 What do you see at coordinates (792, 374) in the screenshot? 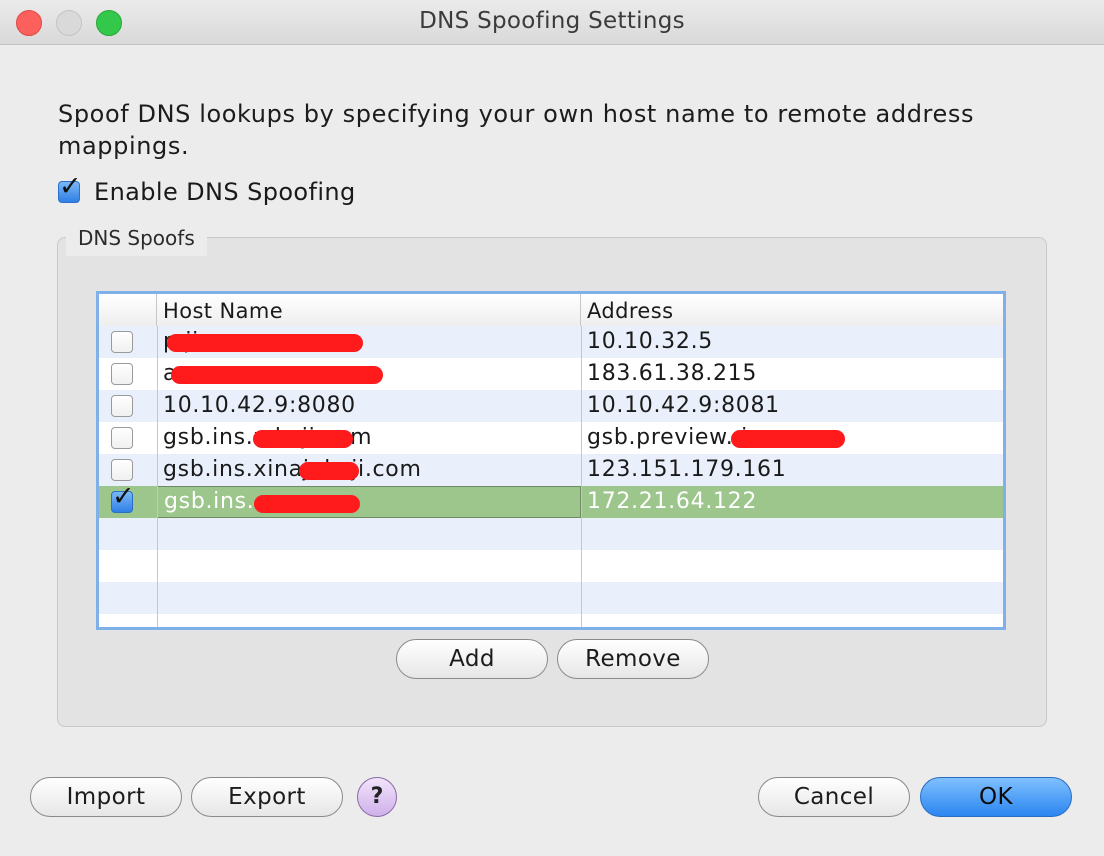
I see `address-cell: 183.61.38.215` at bounding box center [792, 374].